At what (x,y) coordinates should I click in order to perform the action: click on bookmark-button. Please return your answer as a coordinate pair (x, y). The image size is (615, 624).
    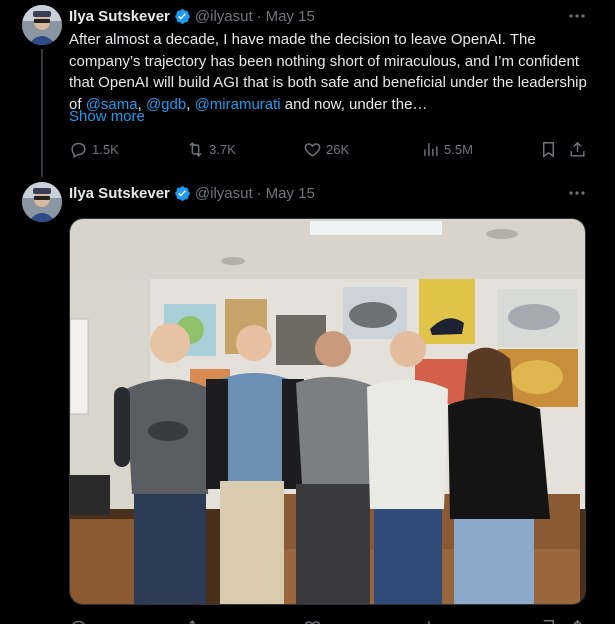
    Looking at the image, I should click on (550, 149).